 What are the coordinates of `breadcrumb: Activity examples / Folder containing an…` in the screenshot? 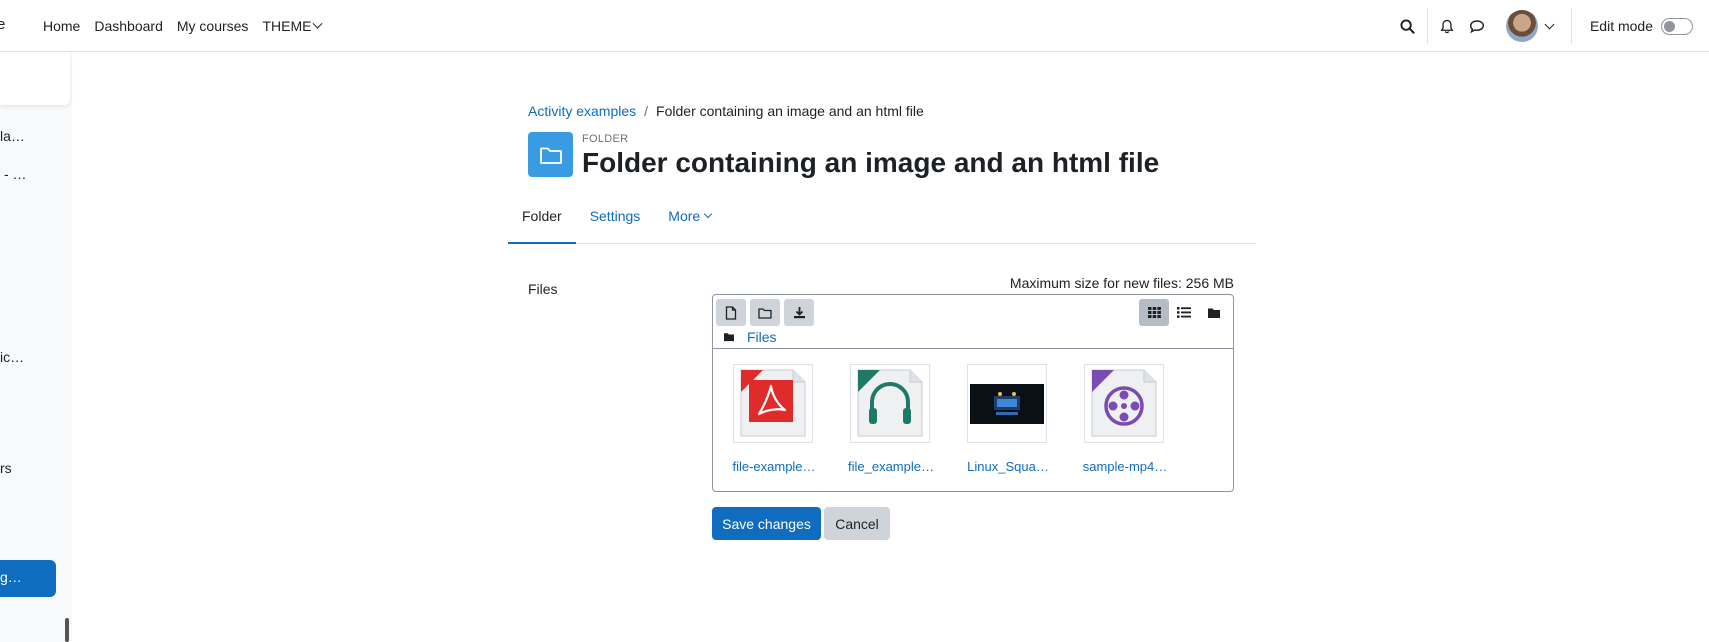 It's located at (726, 111).